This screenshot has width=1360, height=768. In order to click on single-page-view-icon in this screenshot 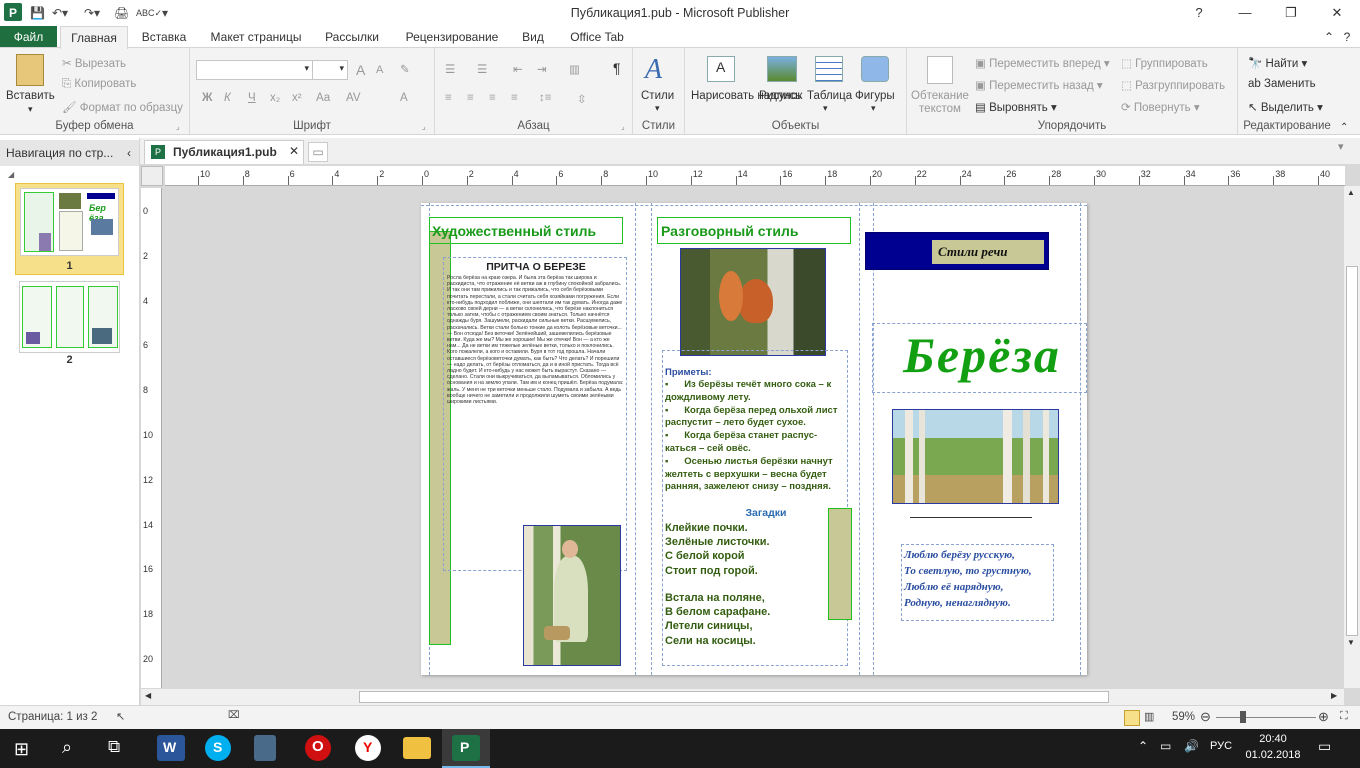, I will do `click(1132, 718)`.